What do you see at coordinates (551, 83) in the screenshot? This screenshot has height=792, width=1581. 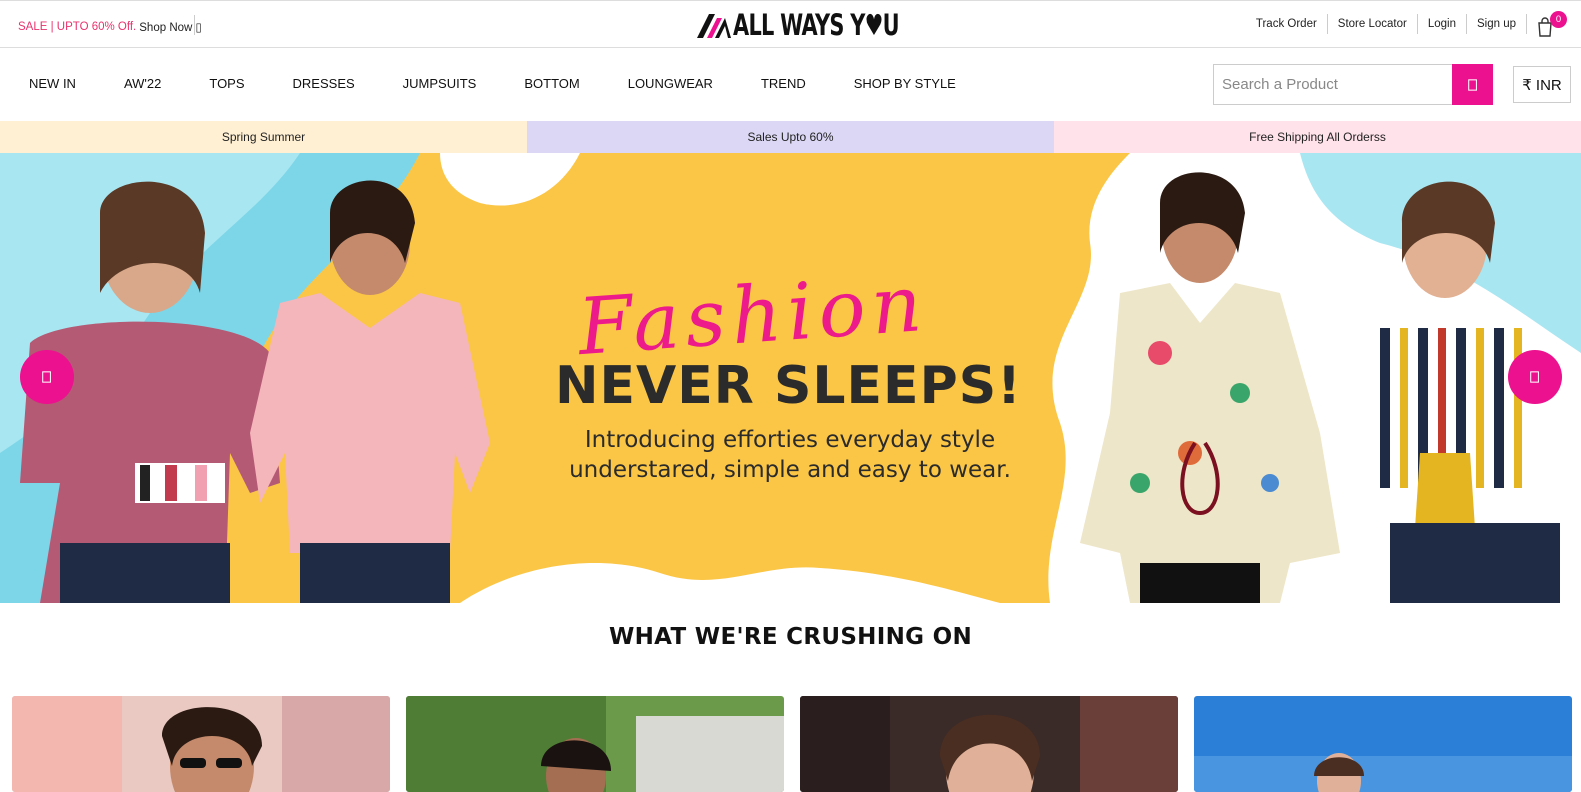 I see `nav-item-bottom: BOTTOM` at bounding box center [551, 83].